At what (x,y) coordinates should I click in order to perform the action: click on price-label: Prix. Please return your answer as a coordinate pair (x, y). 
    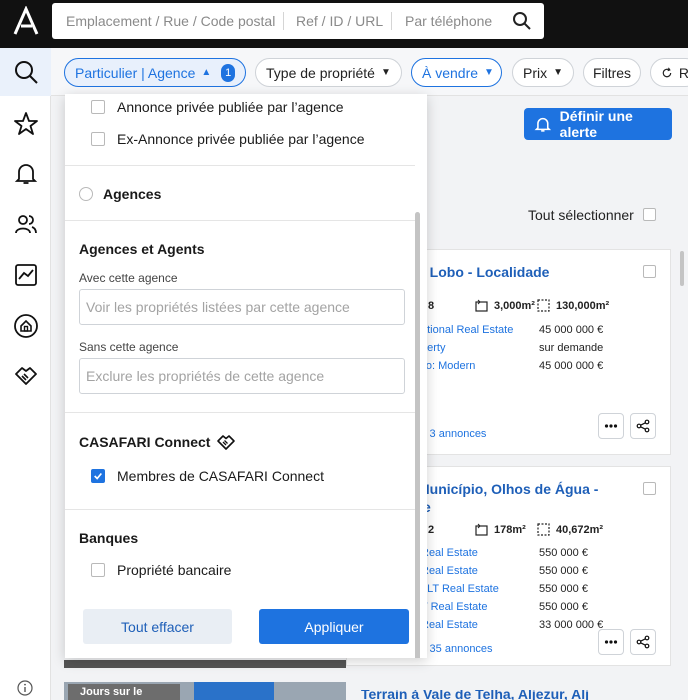
    Looking at the image, I should click on (535, 72).